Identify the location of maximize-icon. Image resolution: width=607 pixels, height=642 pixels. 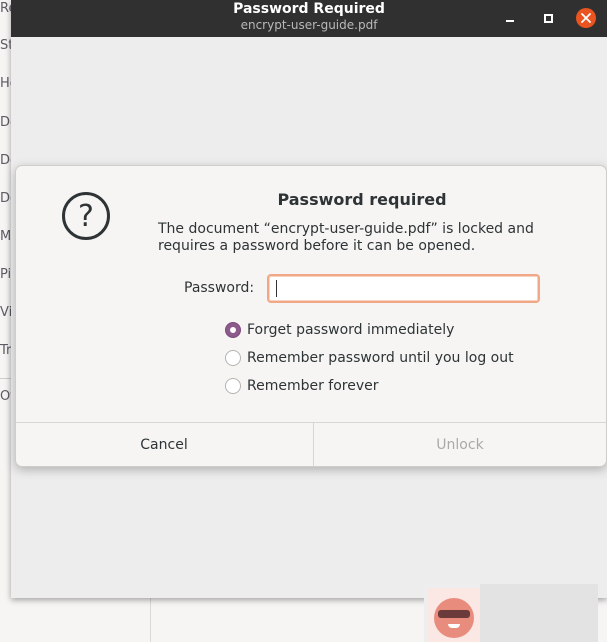
(548, 18).